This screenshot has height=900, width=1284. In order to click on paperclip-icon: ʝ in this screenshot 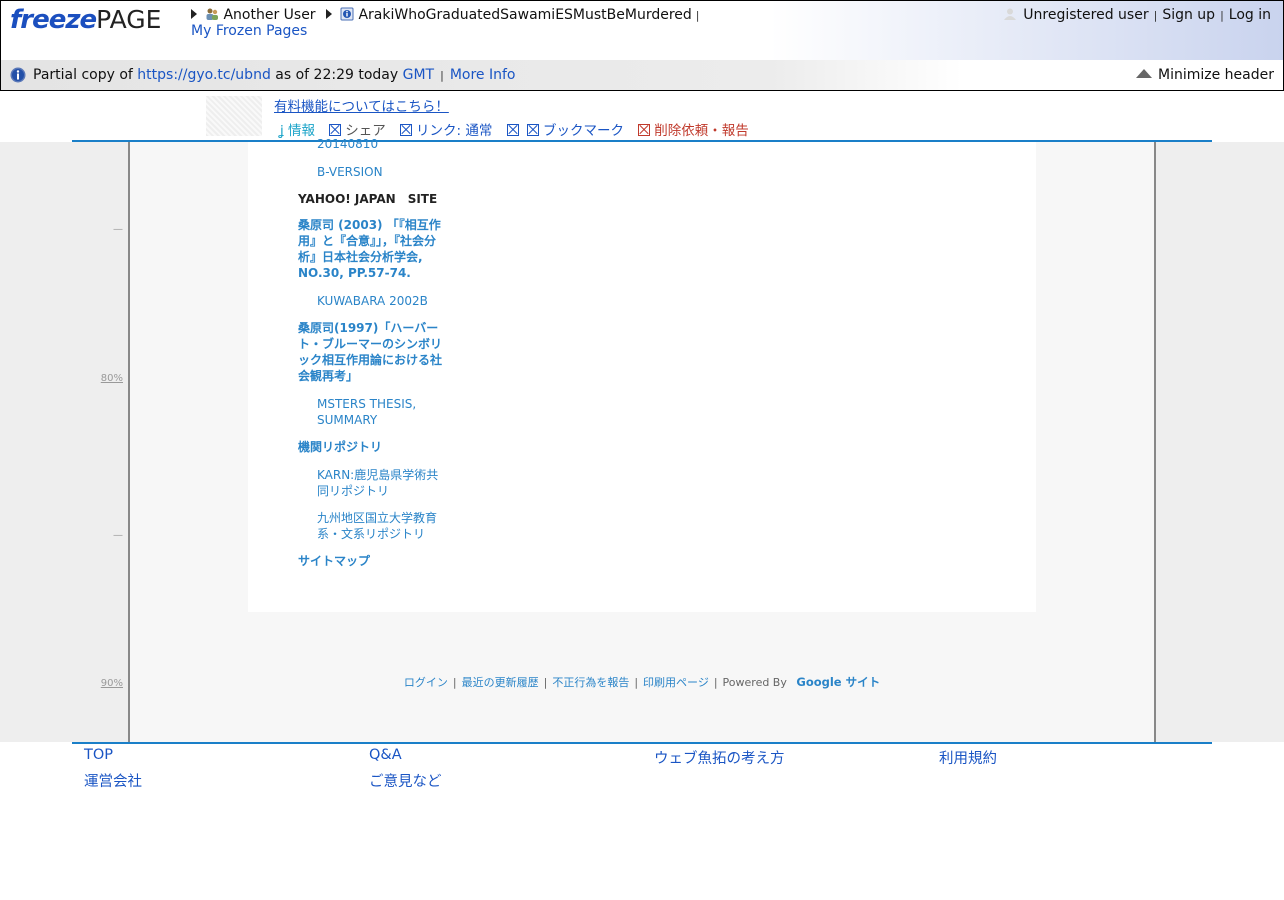, I will do `click(282, 131)`.